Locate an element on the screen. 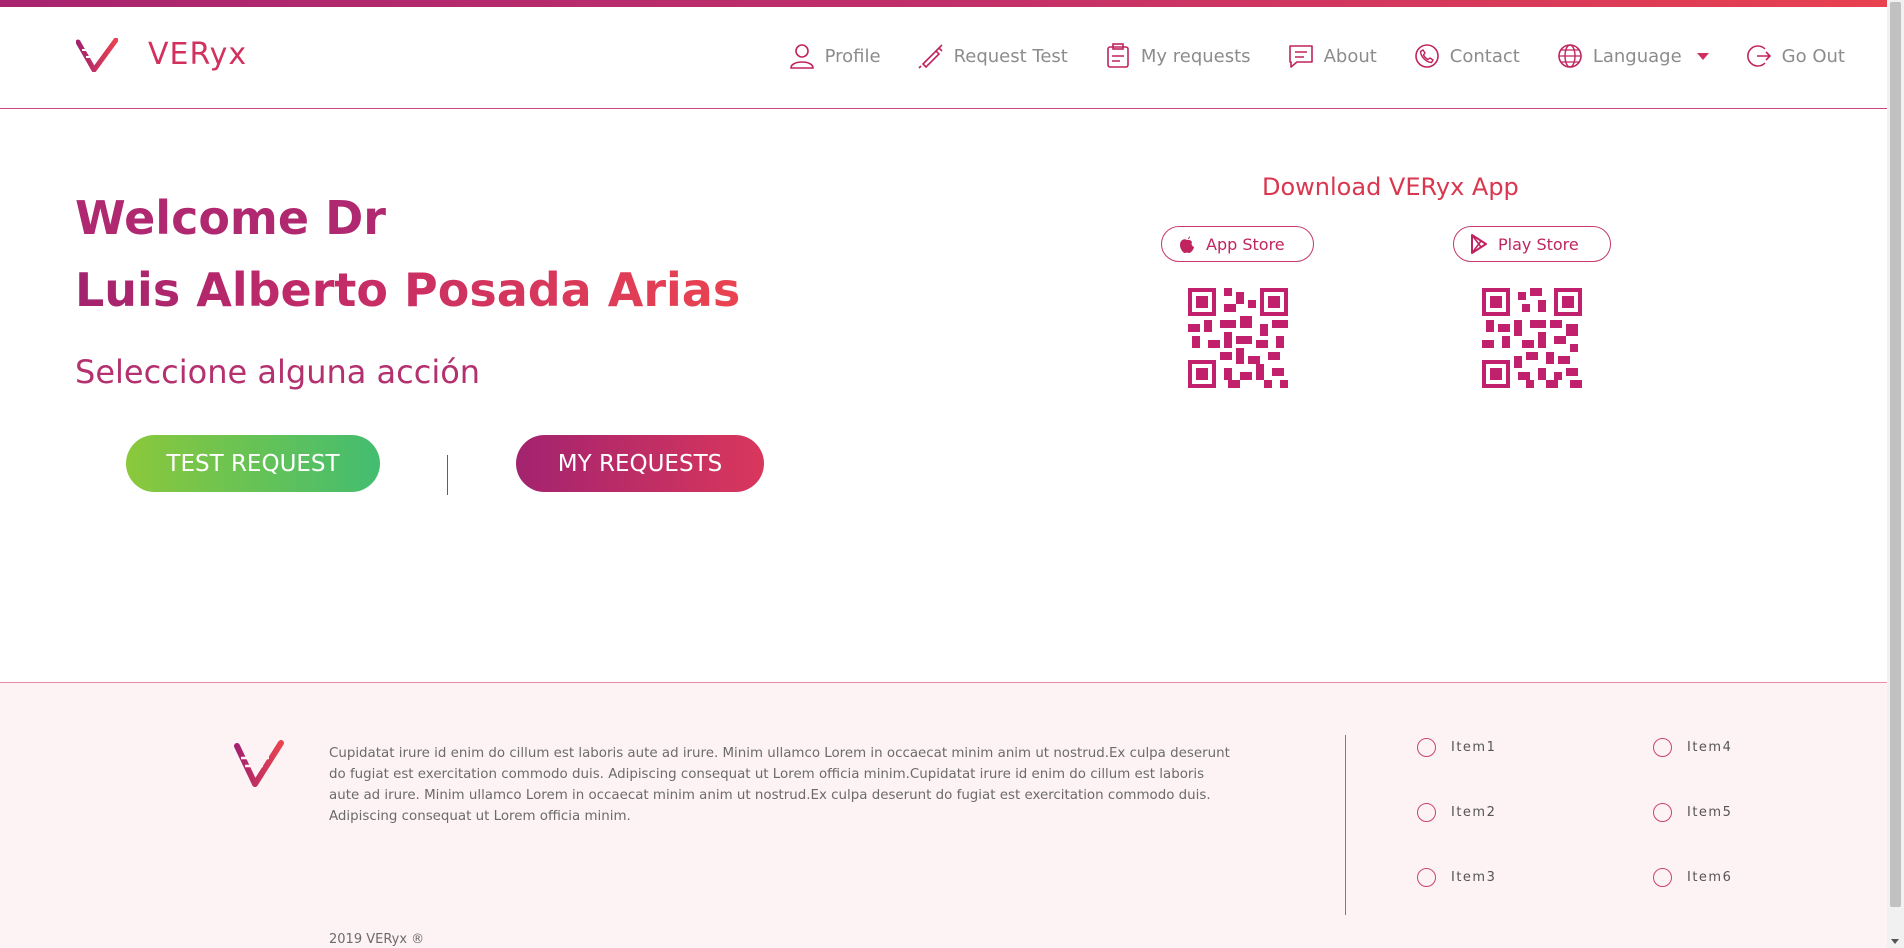 The image size is (1904, 948). nav-contact: Contact is located at coordinates (1466, 56).